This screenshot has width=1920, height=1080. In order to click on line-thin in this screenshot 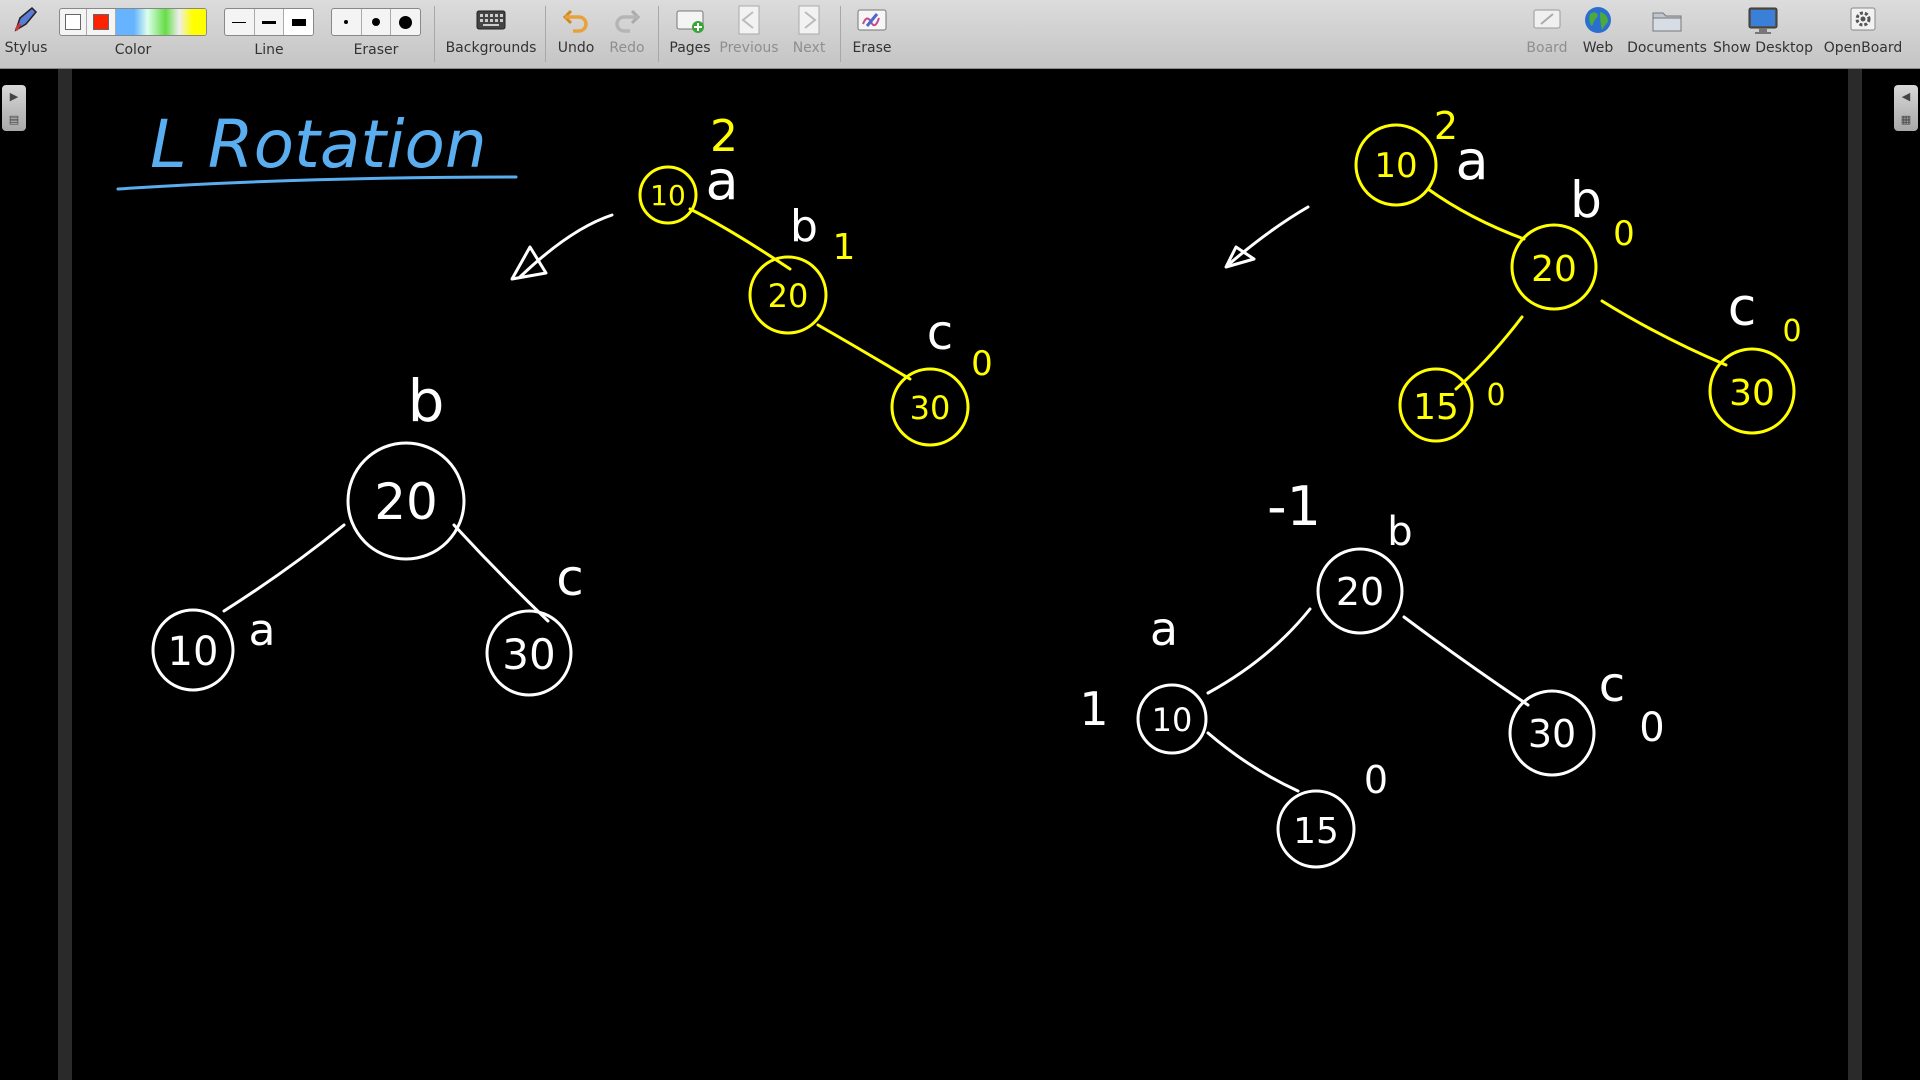, I will do `click(240, 22)`.